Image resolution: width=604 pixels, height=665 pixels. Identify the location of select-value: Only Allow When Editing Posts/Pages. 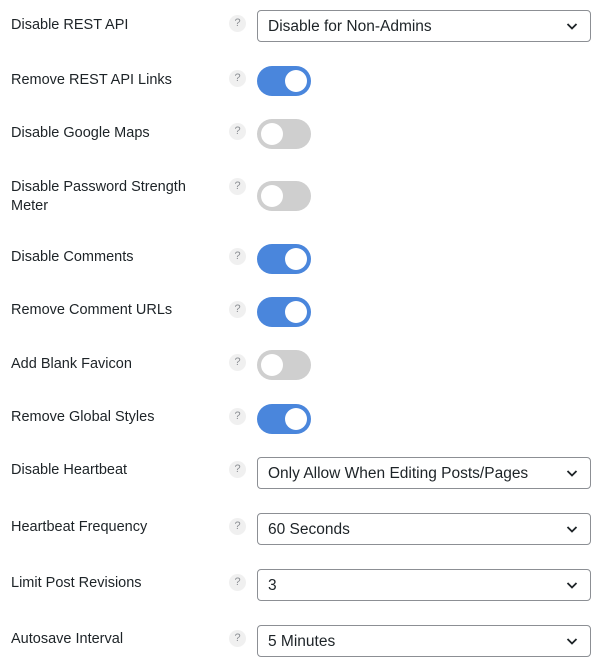
(398, 473).